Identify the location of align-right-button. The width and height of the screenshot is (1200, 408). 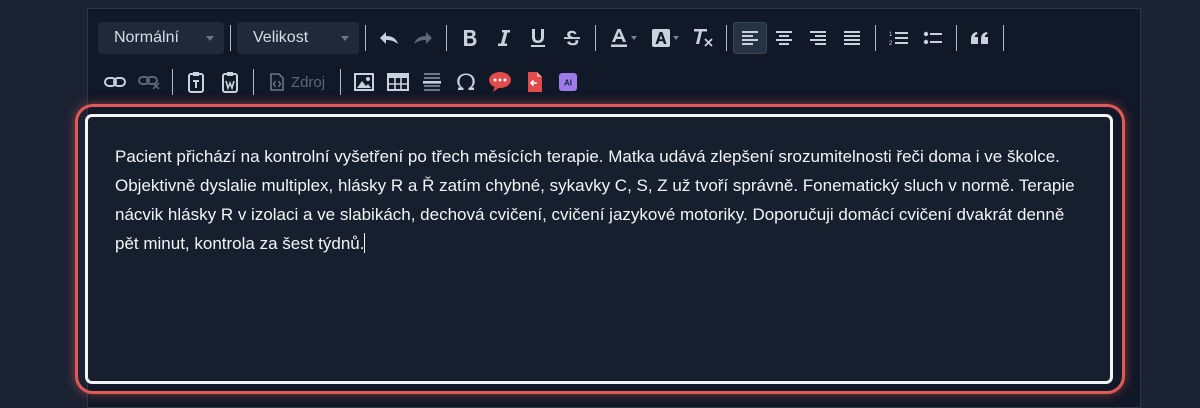
(818, 38).